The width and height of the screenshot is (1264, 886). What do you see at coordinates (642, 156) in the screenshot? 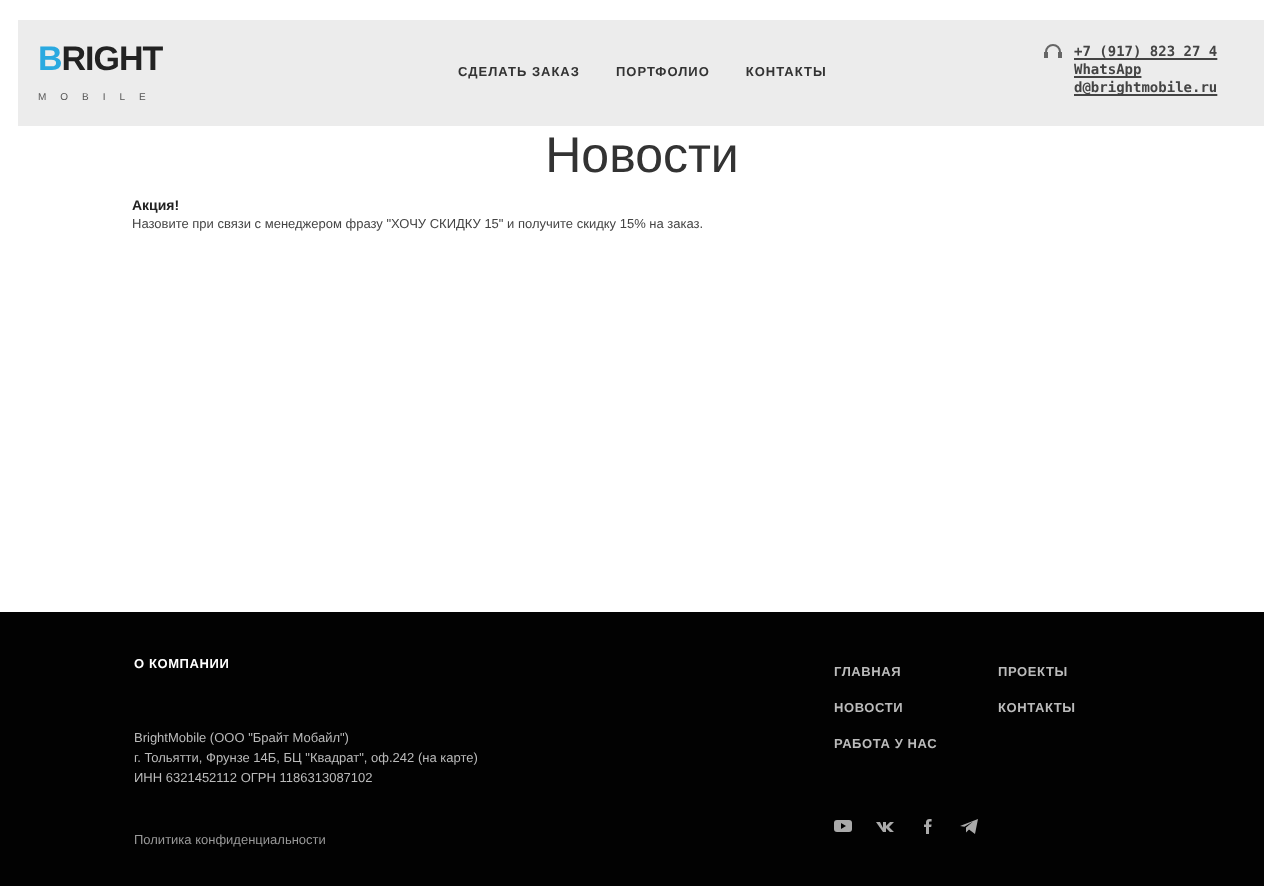
I see `page-title: Новости` at bounding box center [642, 156].